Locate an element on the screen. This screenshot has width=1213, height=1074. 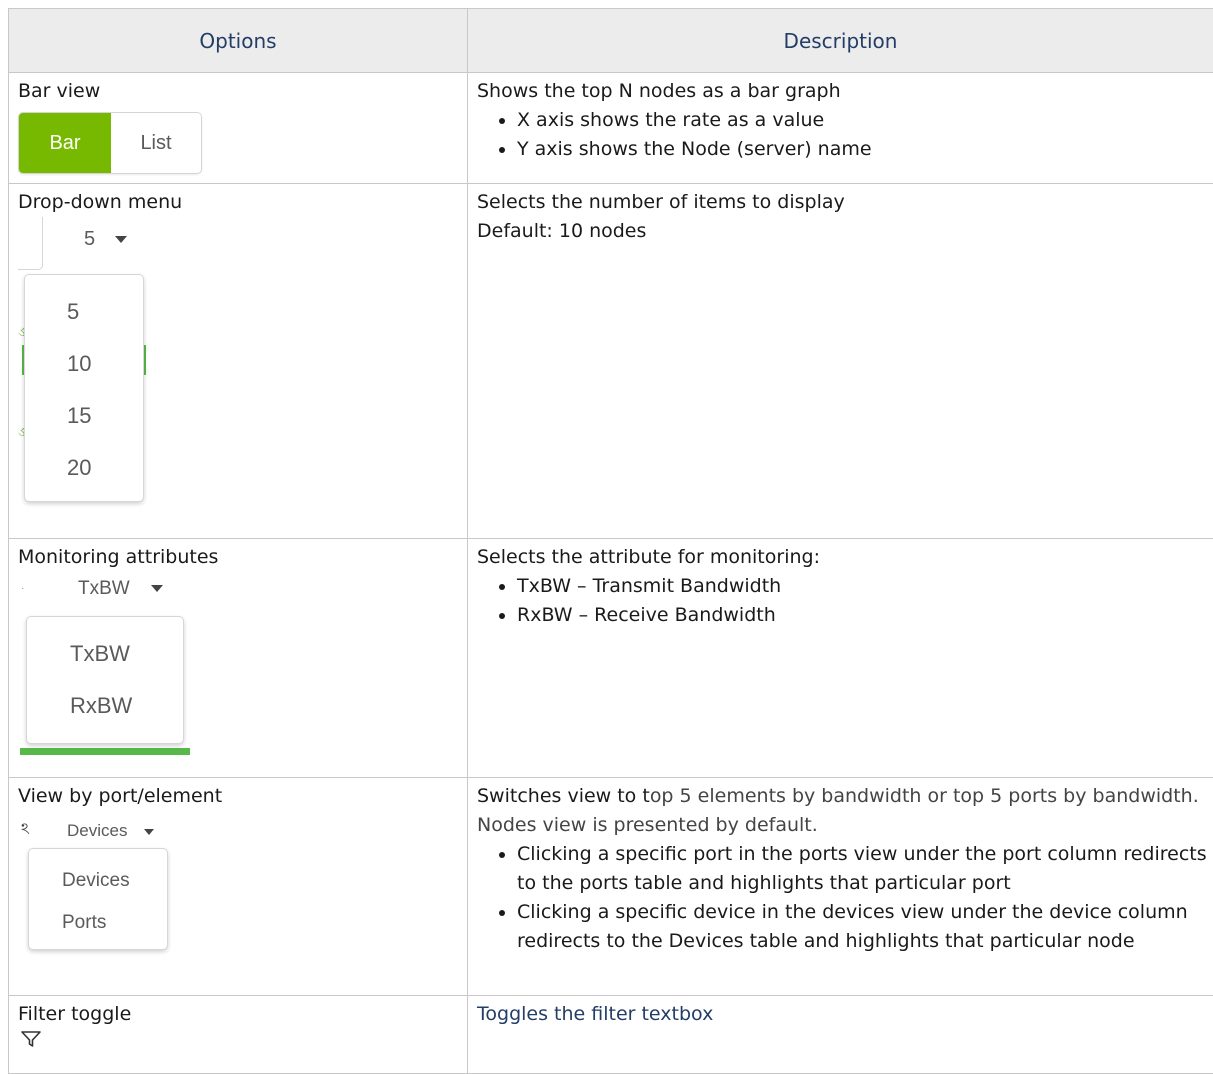
menu-item-rxbw: RxBW is located at coordinates (101, 705).